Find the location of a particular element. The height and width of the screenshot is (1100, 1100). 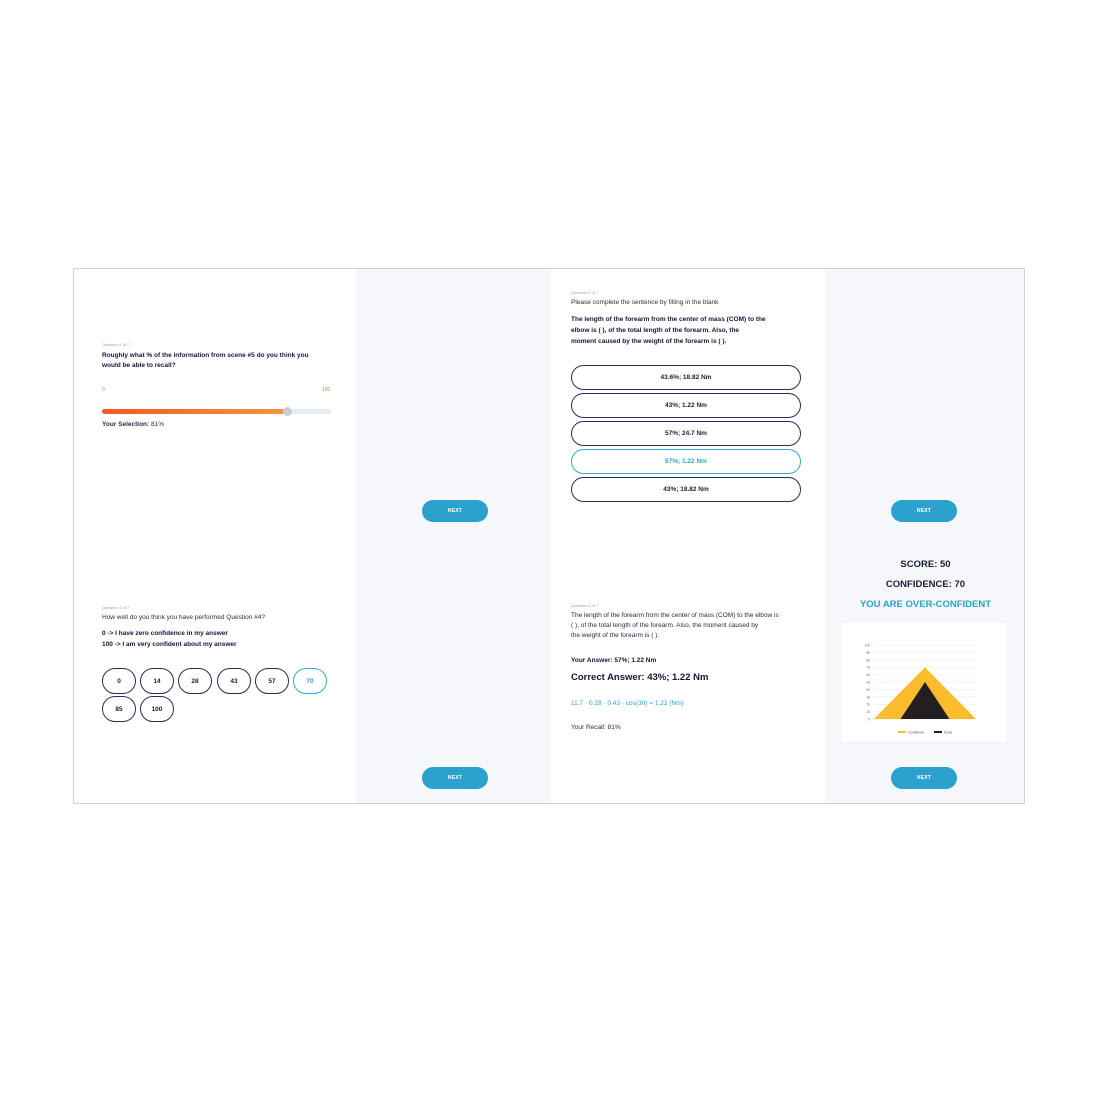

y-tick-label: 100 is located at coordinates (868, 646).